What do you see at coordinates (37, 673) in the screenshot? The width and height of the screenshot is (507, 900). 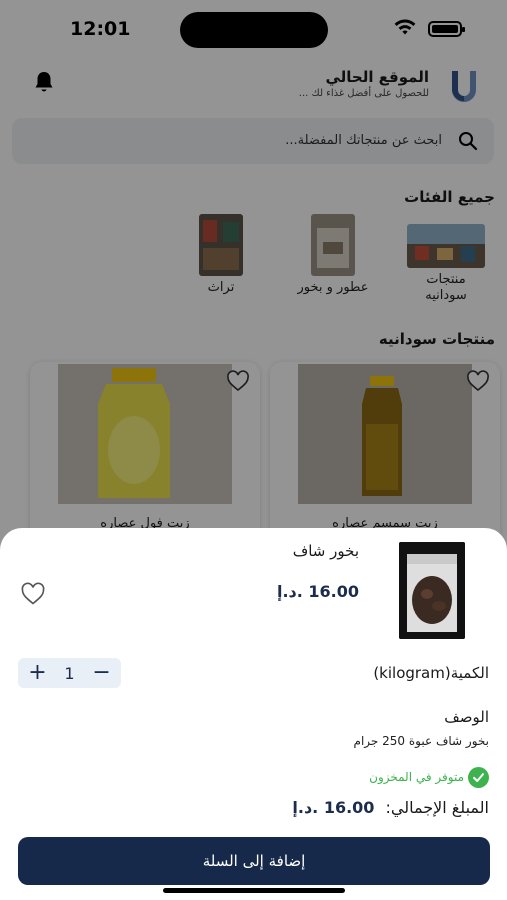 I see `increment-button: +` at bounding box center [37, 673].